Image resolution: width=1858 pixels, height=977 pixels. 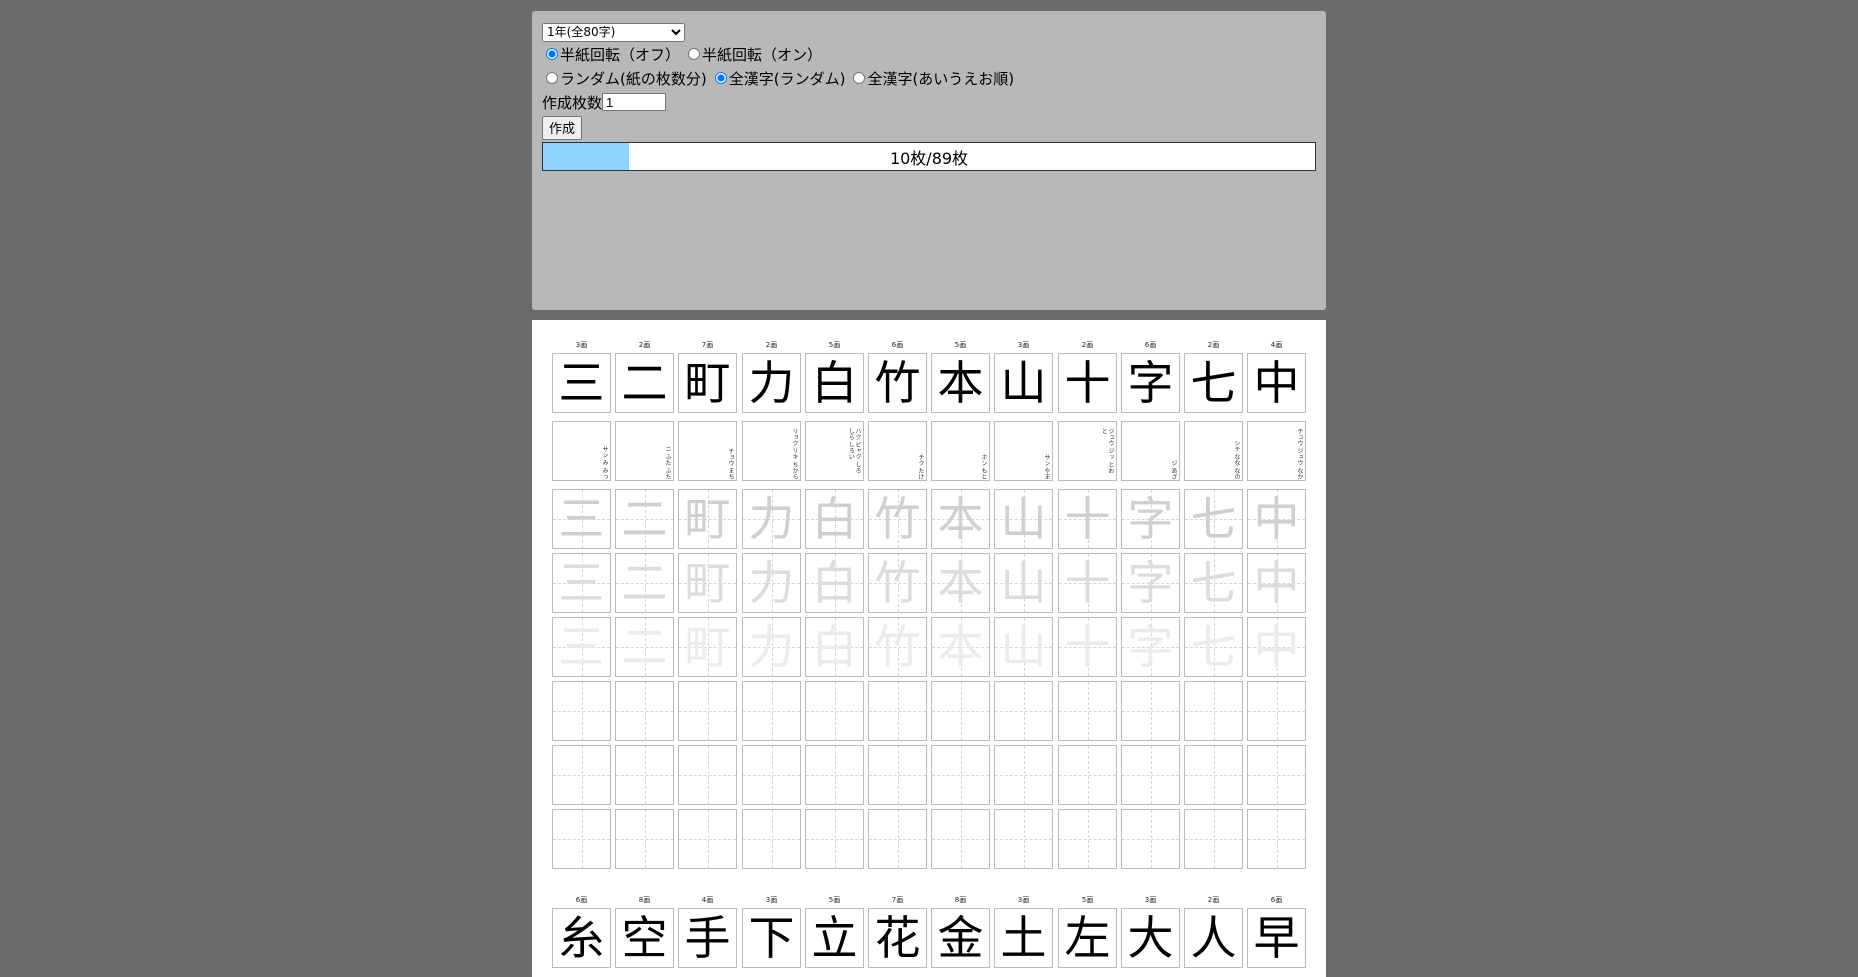 I want to click on progress-bar: 10枚/89枚, so click(x=929, y=156).